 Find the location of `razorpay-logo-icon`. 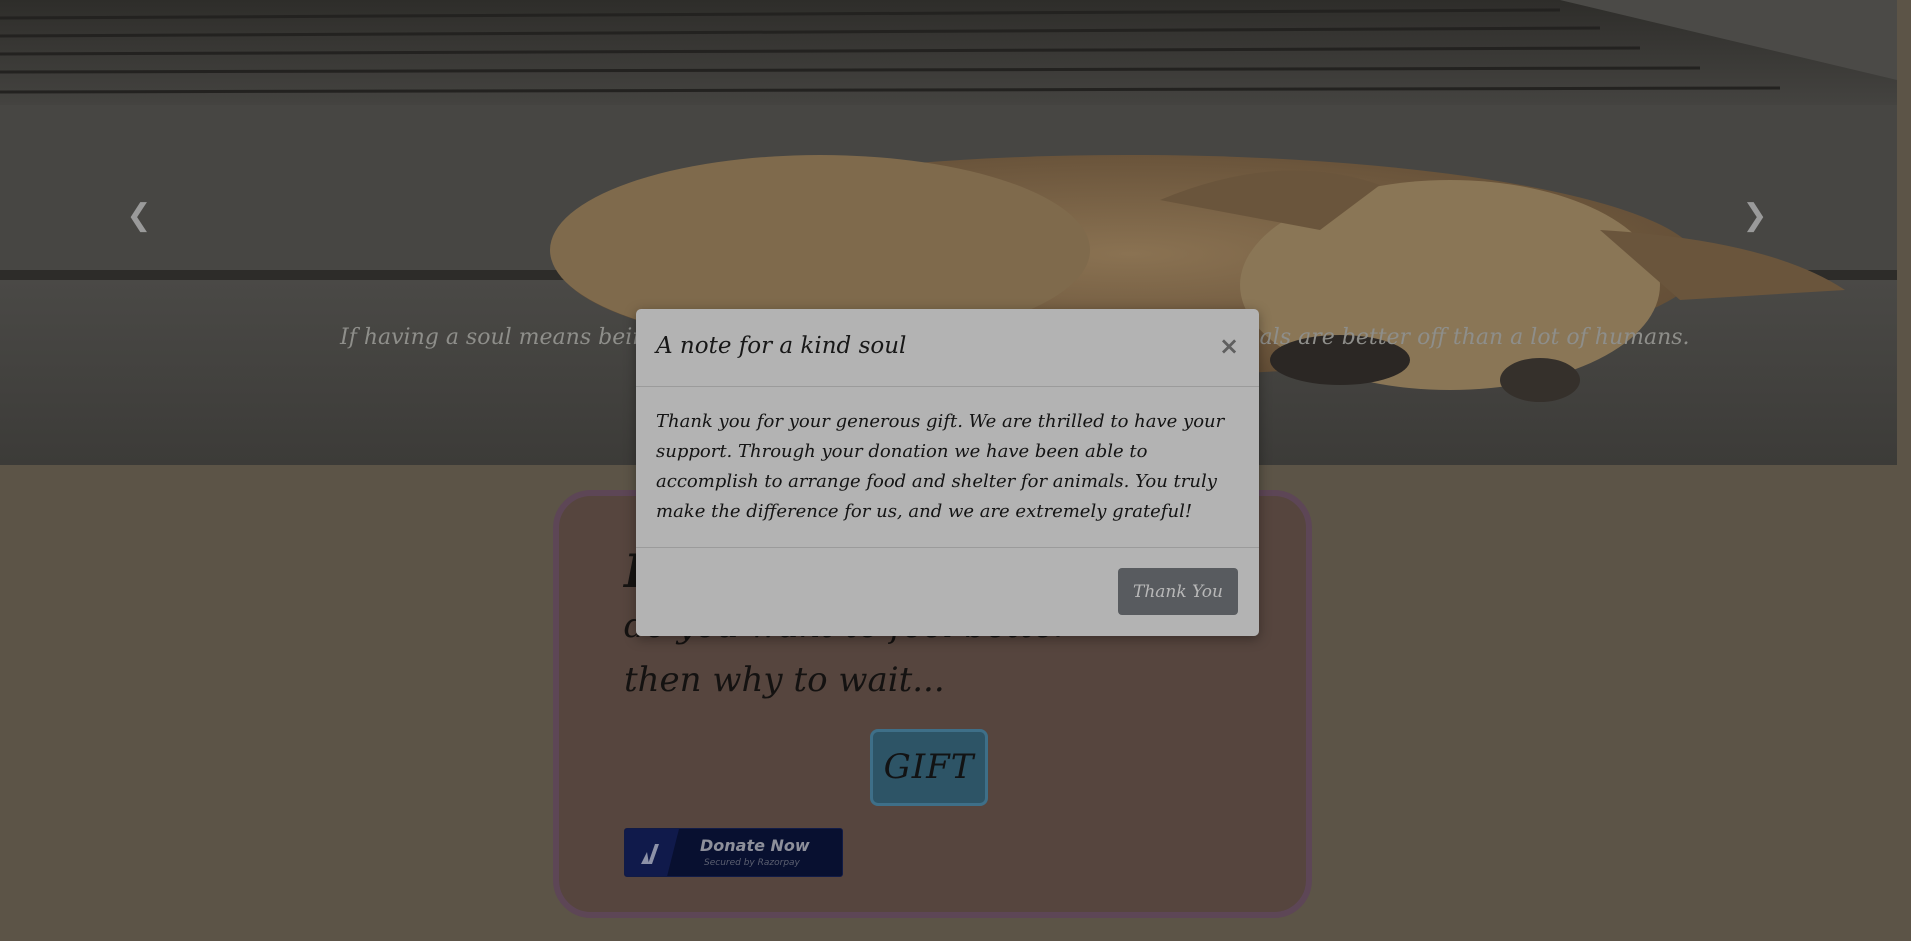

razorpay-logo-icon is located at coordinates (652, 852).